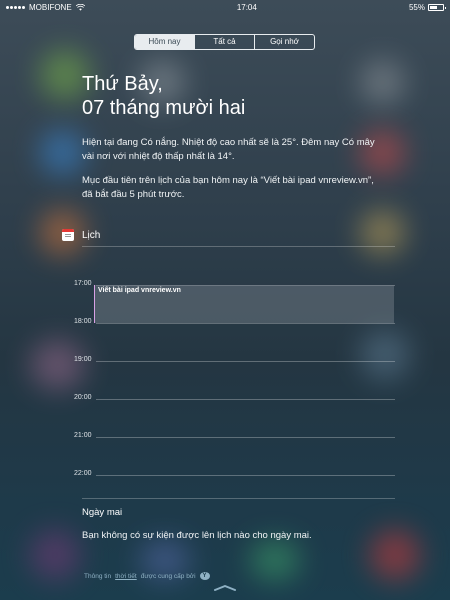  What do you see at coordinates (126, 576) in the screenshot?
I see `weather-link: thời tiết` at bounding box center [126, 576].